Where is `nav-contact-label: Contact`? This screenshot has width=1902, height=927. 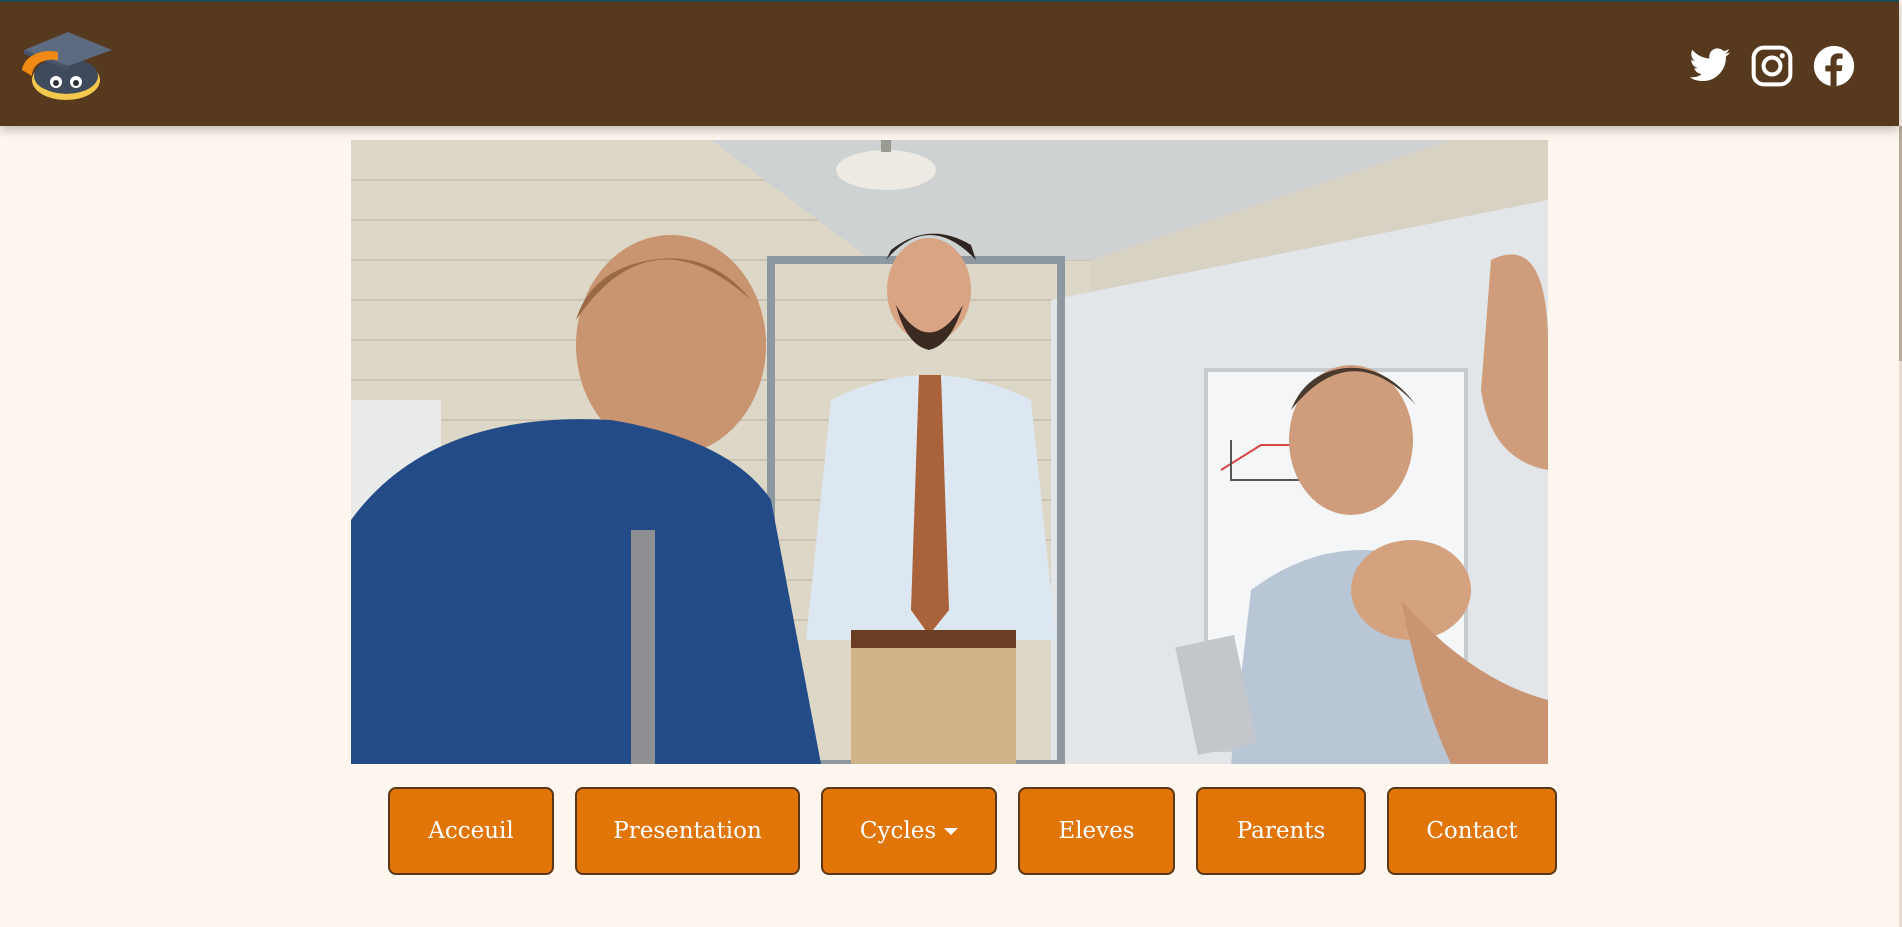
nav-contact-label: Contact is located at coordinates (1472, 831).